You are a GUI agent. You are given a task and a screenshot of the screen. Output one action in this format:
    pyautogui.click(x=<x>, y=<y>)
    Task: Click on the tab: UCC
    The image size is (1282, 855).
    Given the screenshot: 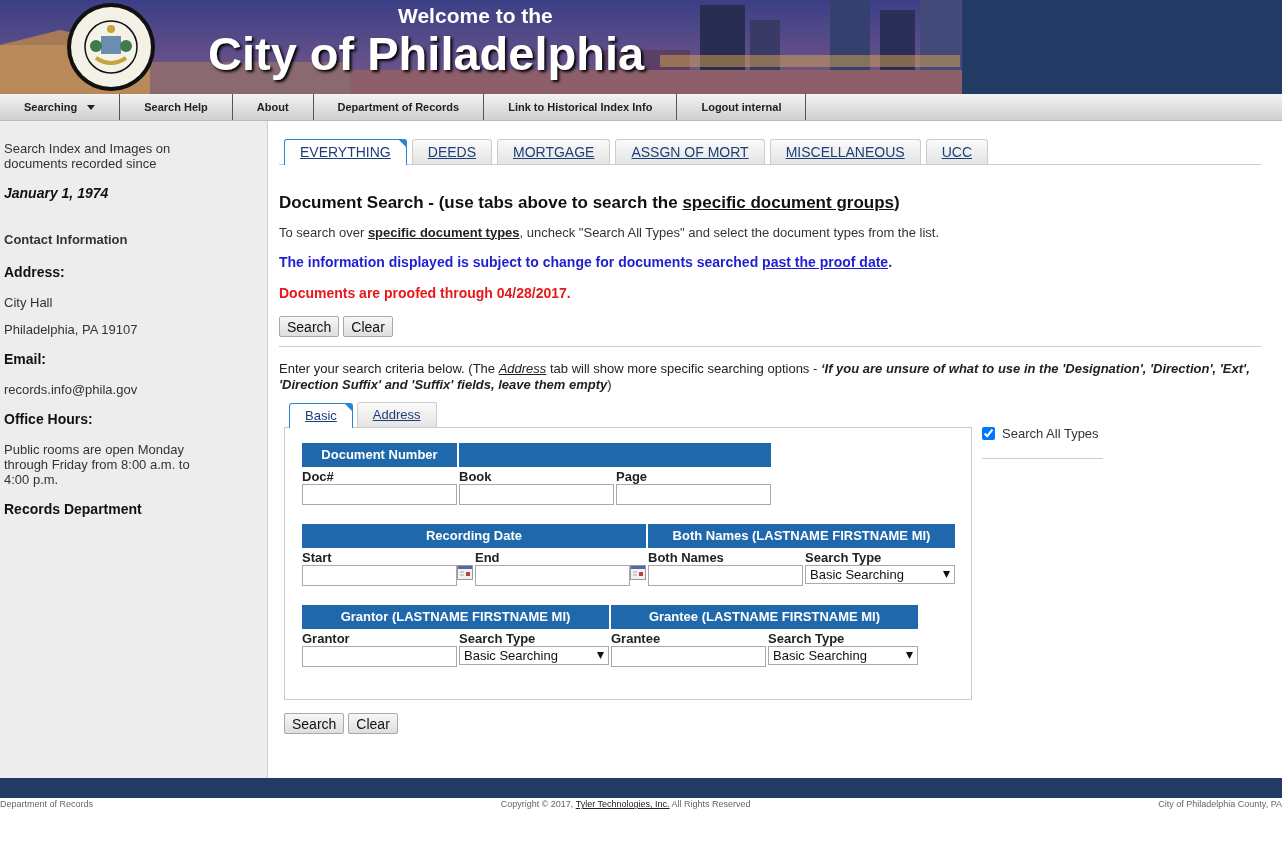 What is the action you would take?
    pyautogui.click(x=956, y=151)
    